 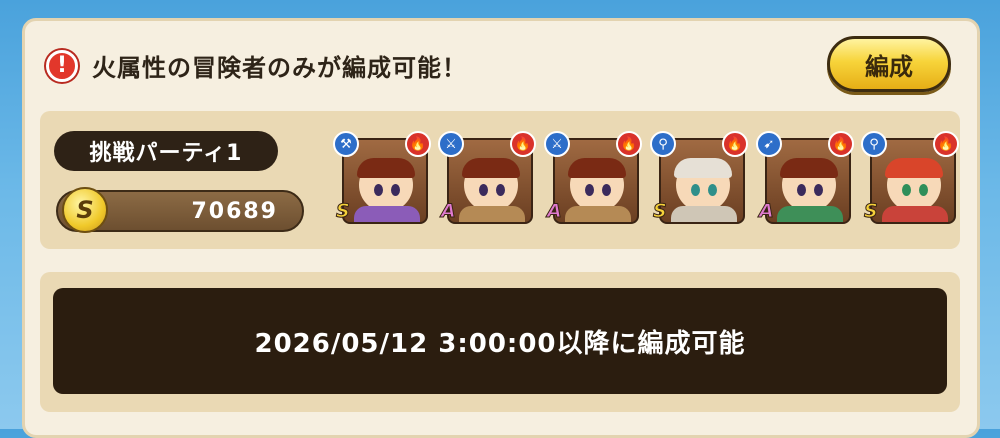 I want to click on restriction-notice: ! 火属性の冒険者のみが編成可能！, so click(x=256, y=65).